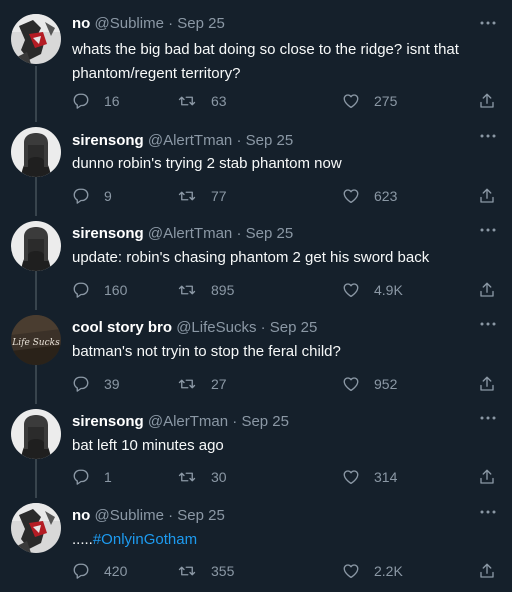 This screenshot has height=592, width=512. What do you see at coordinates (287, 477) in the screenshot?
I see `tweet-actions: 1 30 314` at bounding box center [287, 477].